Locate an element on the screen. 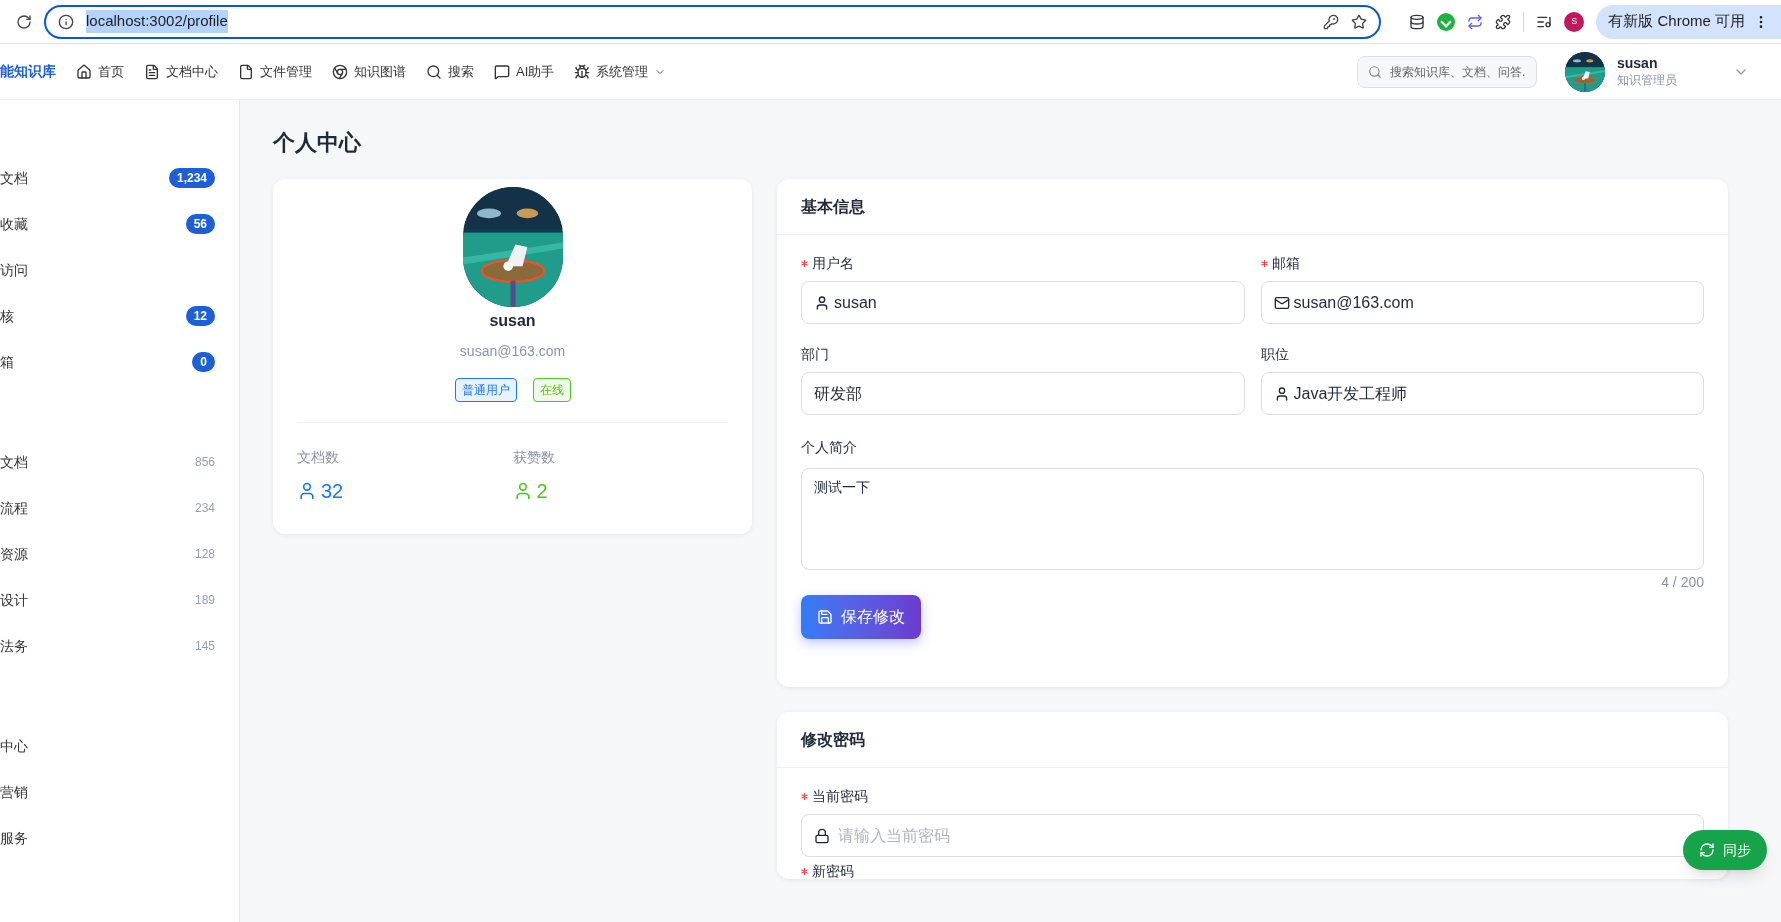 The height and width of the screenshot is (922, 1781). count-badge: 12 is located at coordinates (200, 316).